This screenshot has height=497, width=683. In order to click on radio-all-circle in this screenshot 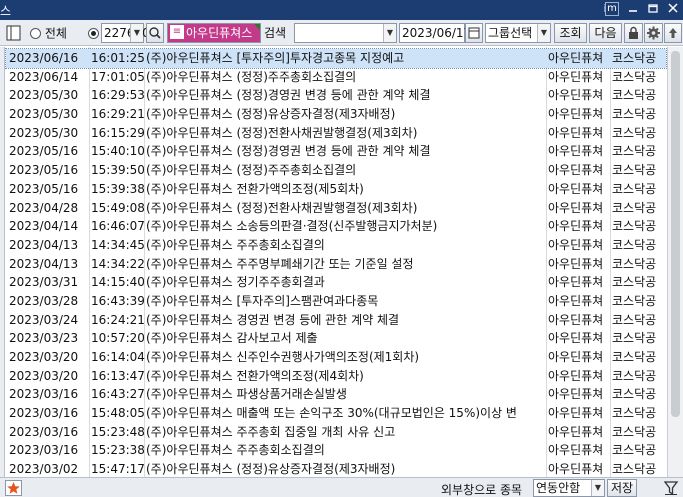, I will do `click(35, 33)`.